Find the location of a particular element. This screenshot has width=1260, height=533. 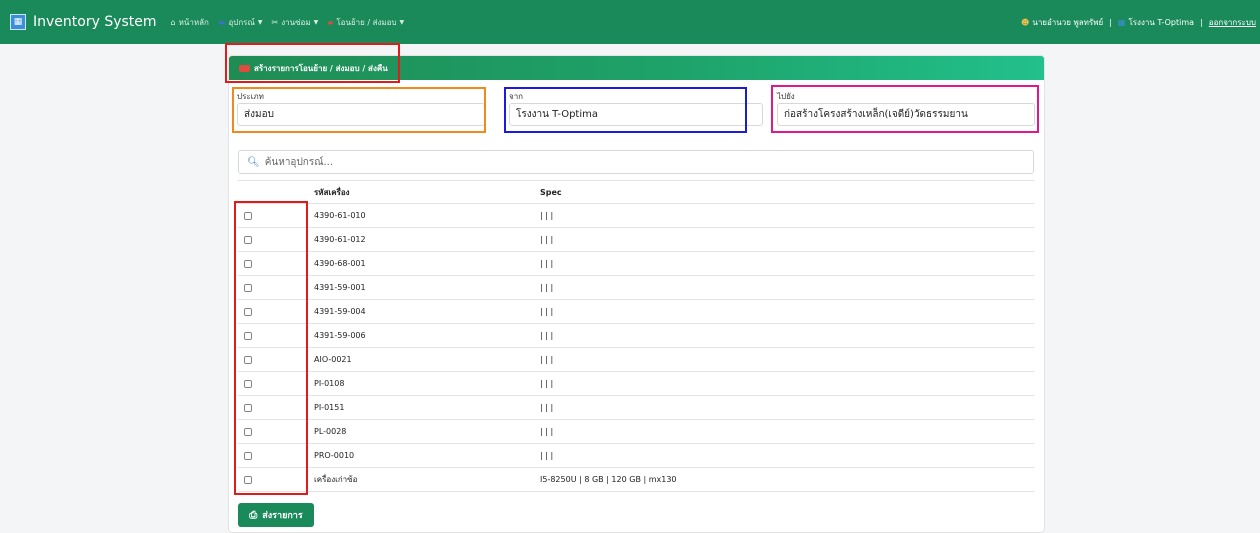

nav-home-label: หน้าหลัก is located at coordinates (193, 22).